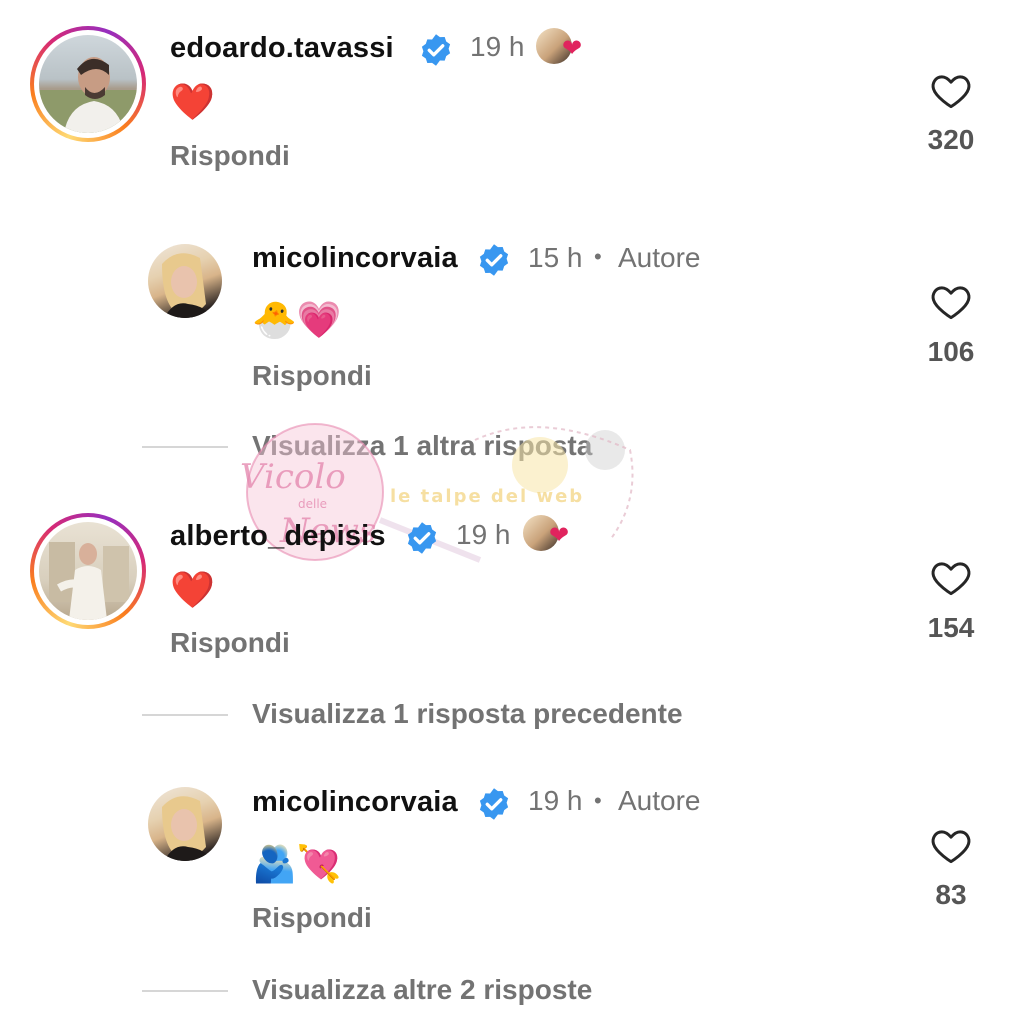 This screenshot has width=1024, height=1019. What do you see at coordinates (951, 627) in the screenshot?
I see `like-count: 154` at bounding box center [951, 627].